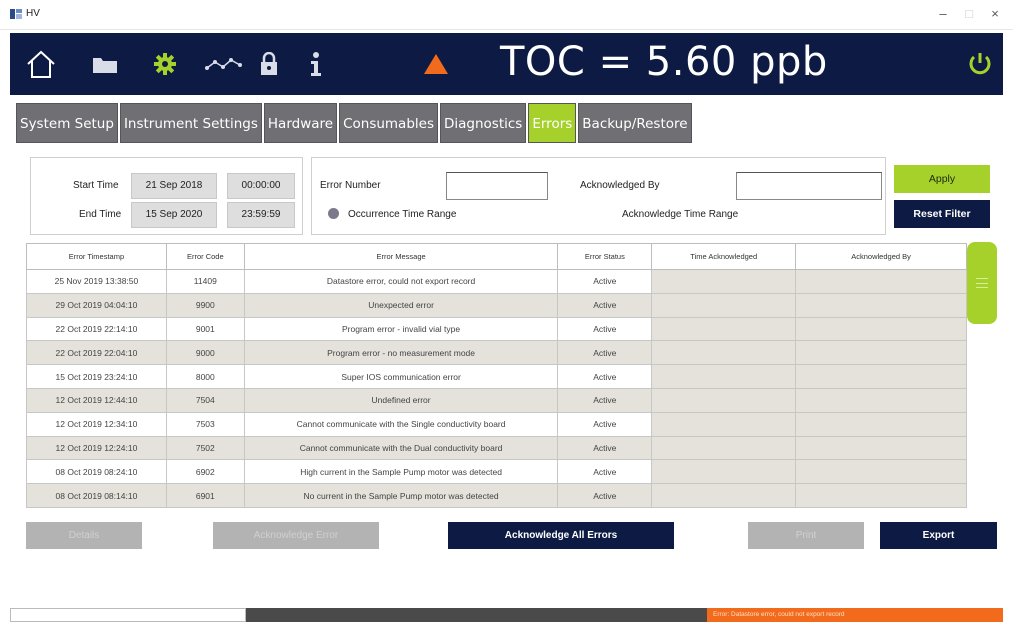 This screenshot has width=1013, height=622. Describe the element at coordinates (552, 123) in the screenshot. I see `tab-errors: Errors` at that location.